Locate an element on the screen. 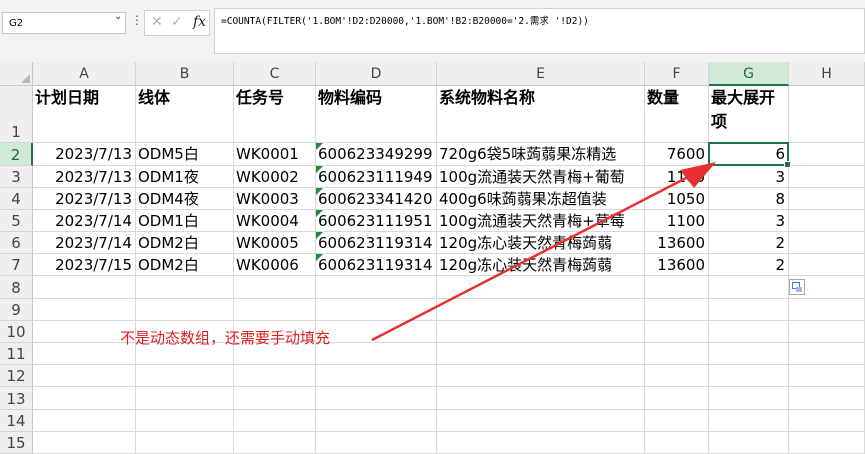 The height and width of the screenshot is (454, 865). cell-d5: 600623111951 is located at coordinates (376, 221).